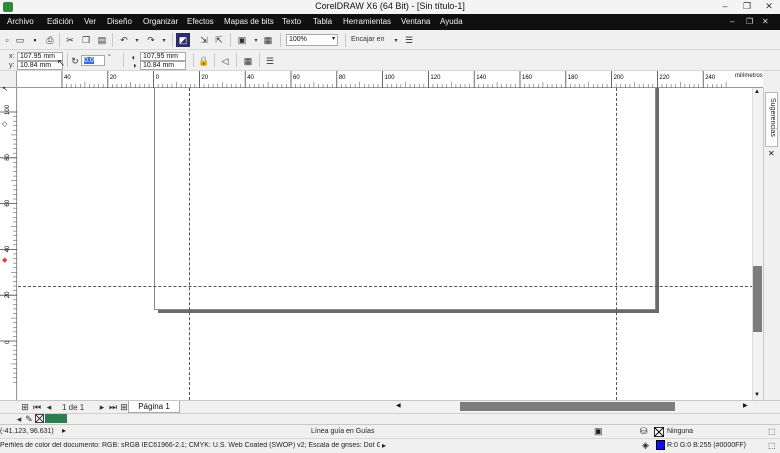 This screenshot has width=780, height=453. Describe the element at coordinates (204, 61) in the screenshot. I see `lock-guide-icon: 🔒` at that location.